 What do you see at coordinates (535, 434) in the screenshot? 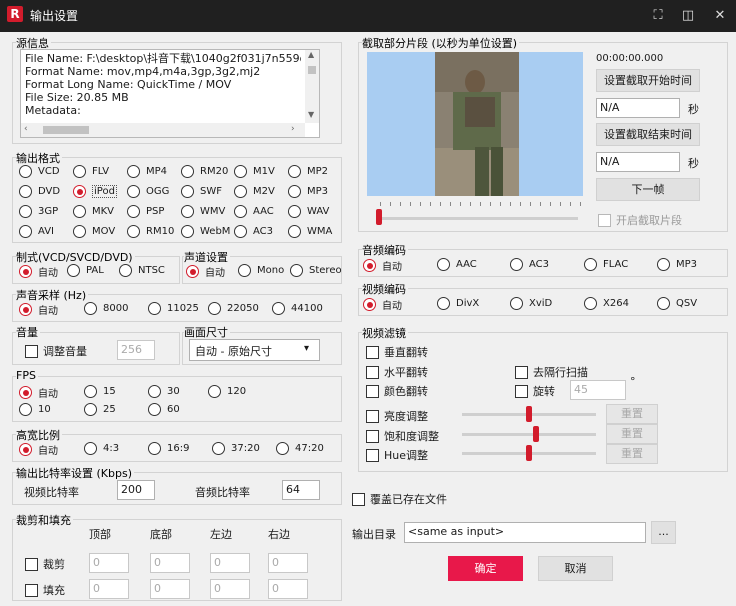
I see `saturation-slider-thumb` at bounding box center [535, 434].